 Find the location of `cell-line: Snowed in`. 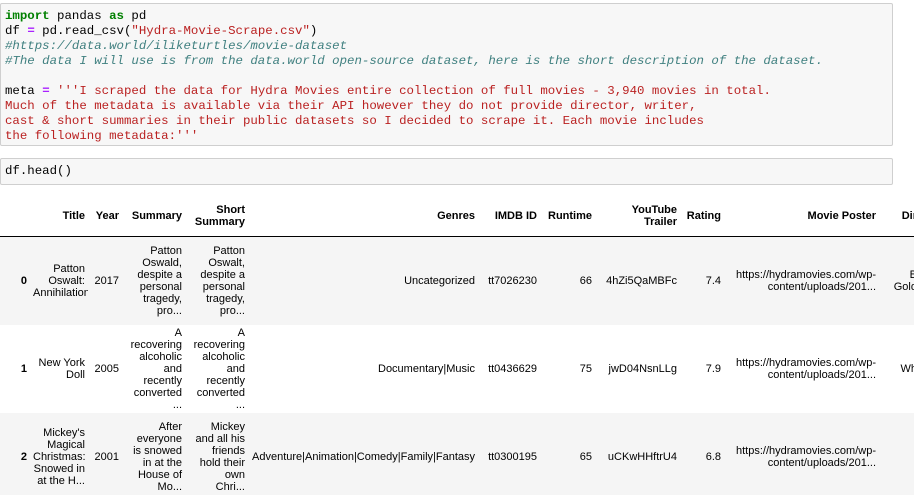

cell-line: Snowed in is located at coordinates (59, 468).